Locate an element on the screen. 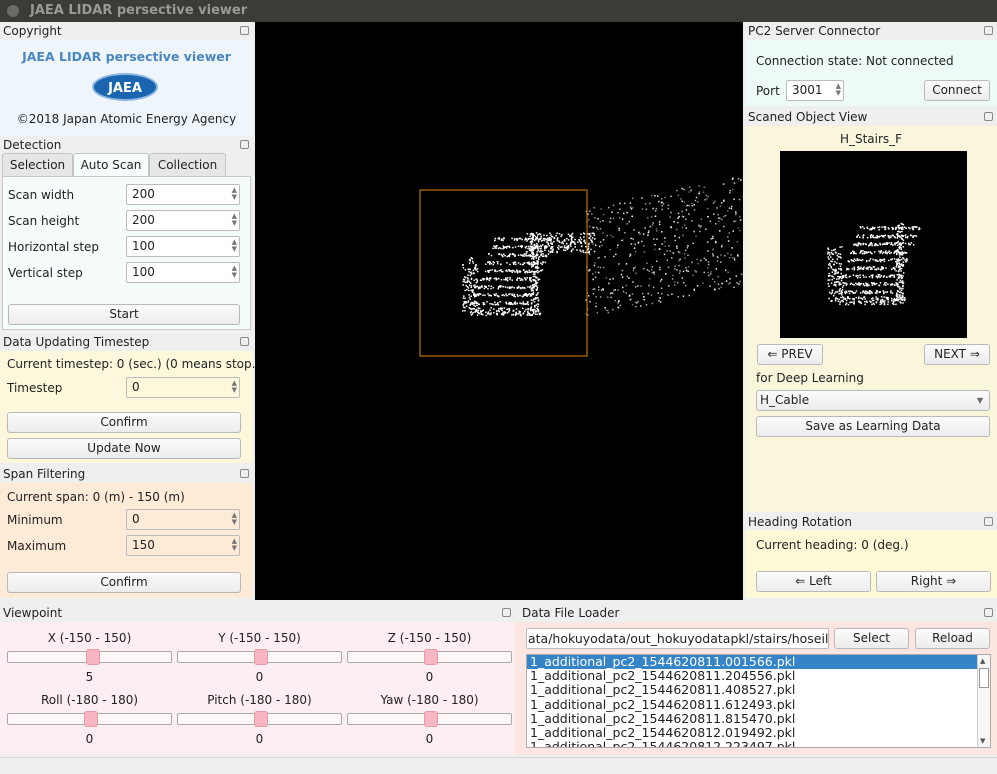 This screenshot has height=774, width=997. timestep-dock-header: Data Updating Timestep is located at coordinates (126, 342).